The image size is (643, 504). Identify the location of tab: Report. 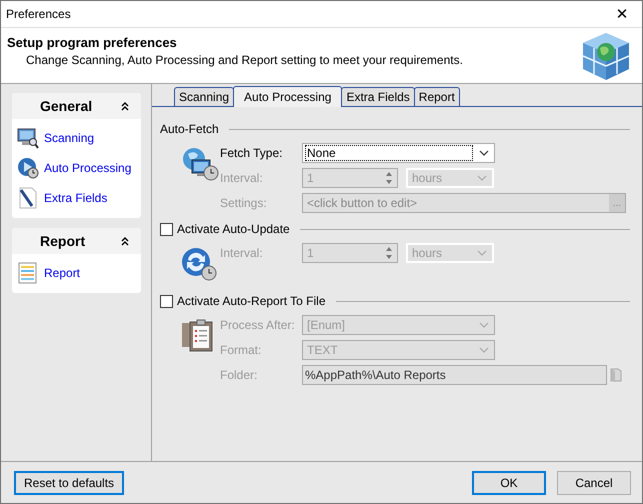
(437, 96).